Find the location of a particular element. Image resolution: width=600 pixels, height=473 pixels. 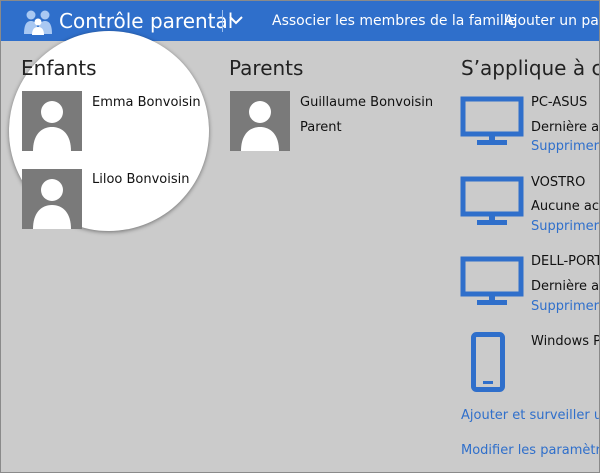

phone-icon is located at coordinates (488, 362).